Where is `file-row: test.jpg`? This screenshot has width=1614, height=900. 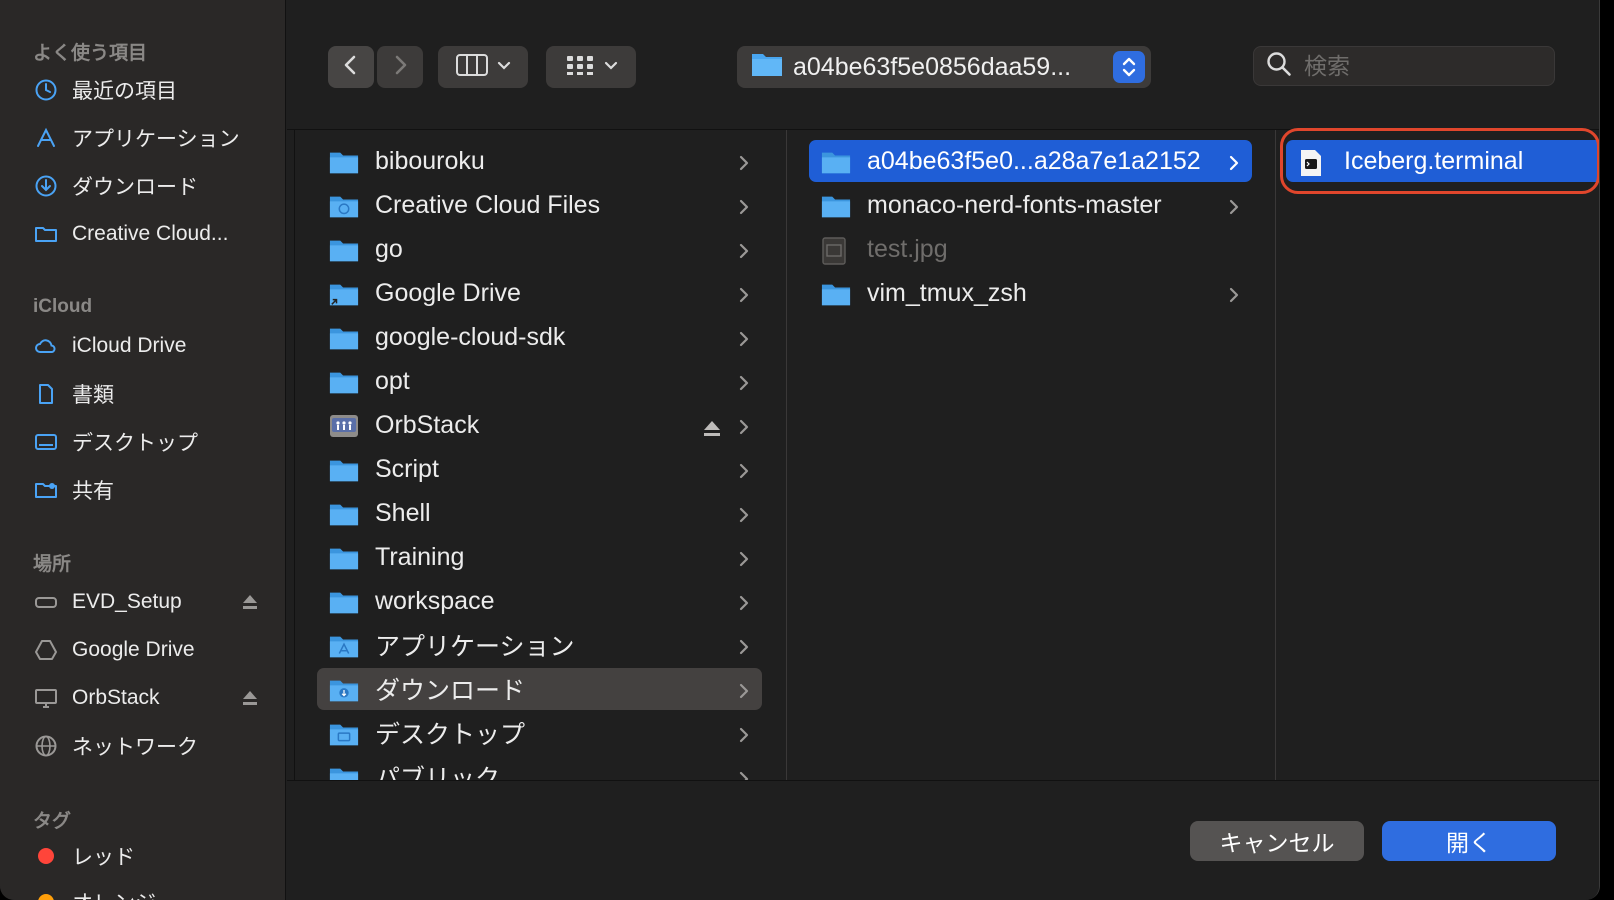
file-row: test.jpg is located at coordinates (1030, 249).